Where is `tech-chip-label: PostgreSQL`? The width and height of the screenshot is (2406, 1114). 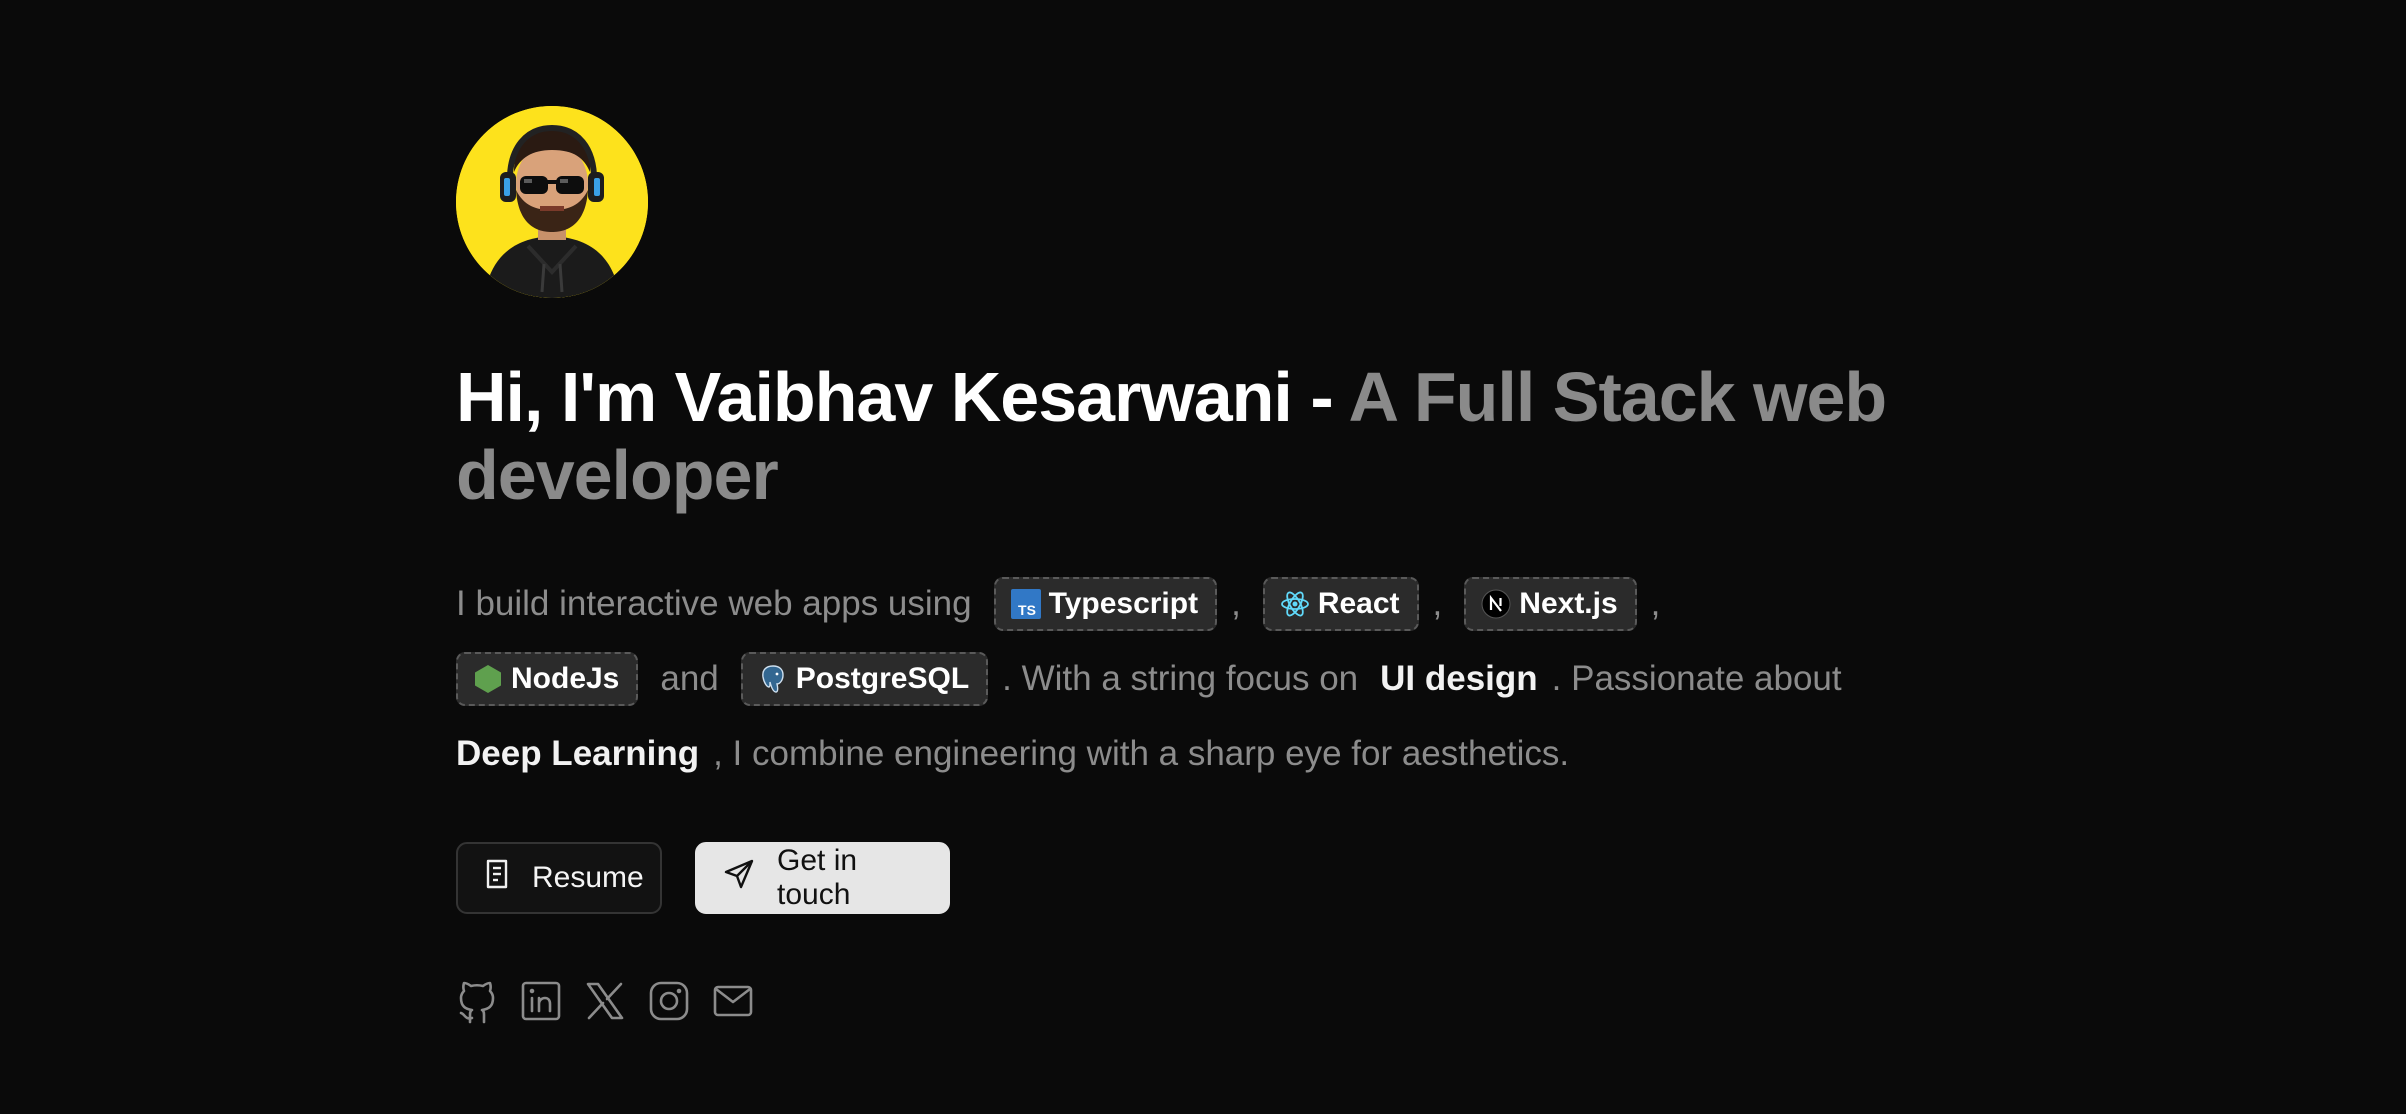 tech-chip-label: PostgreSQL is located at coordinates (882, 678).